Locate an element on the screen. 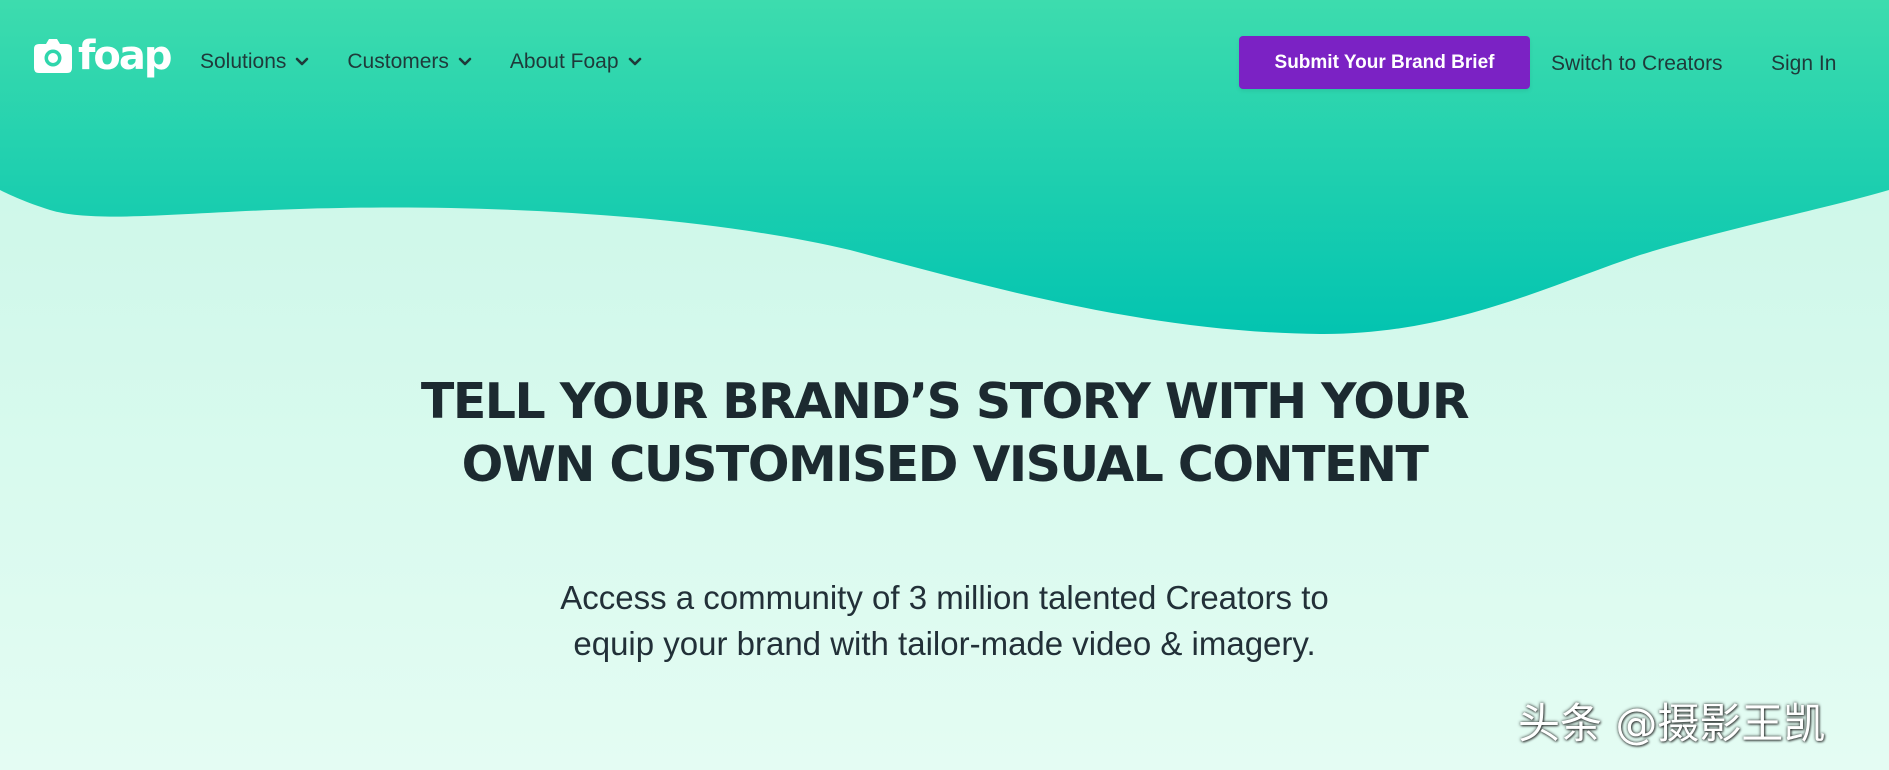 The height and width of the screenshot is (770, 1889). sign-in-link: Sign In is located at coordinates (1803, 64).